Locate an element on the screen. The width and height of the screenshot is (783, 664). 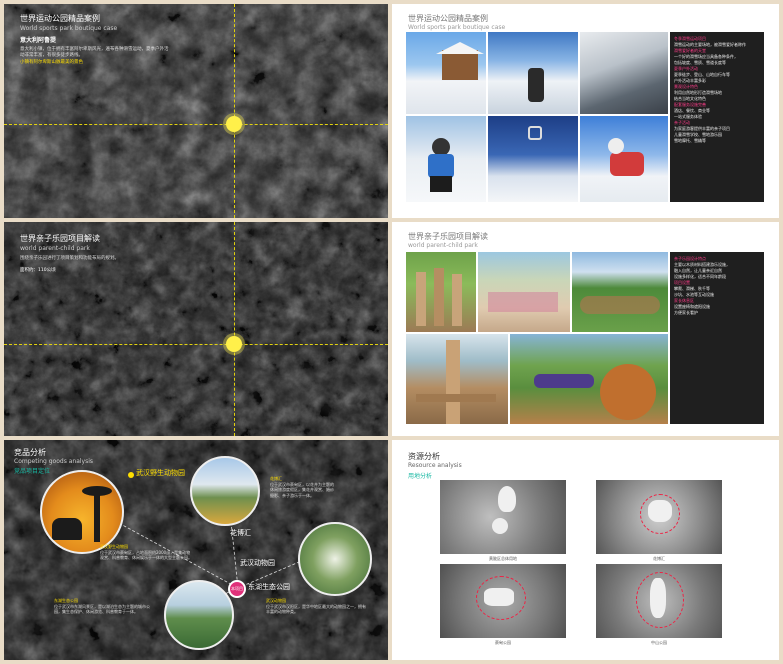
photo-ski-slope is located at coordinates (533, 73).